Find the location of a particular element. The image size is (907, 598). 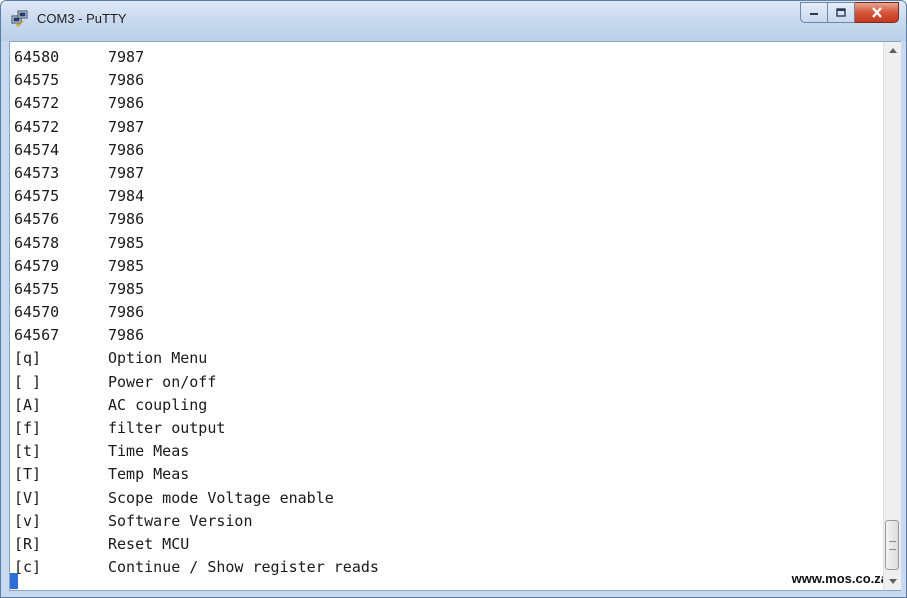

reading-line-col1: 64574 is located at coordinates (37, 149).